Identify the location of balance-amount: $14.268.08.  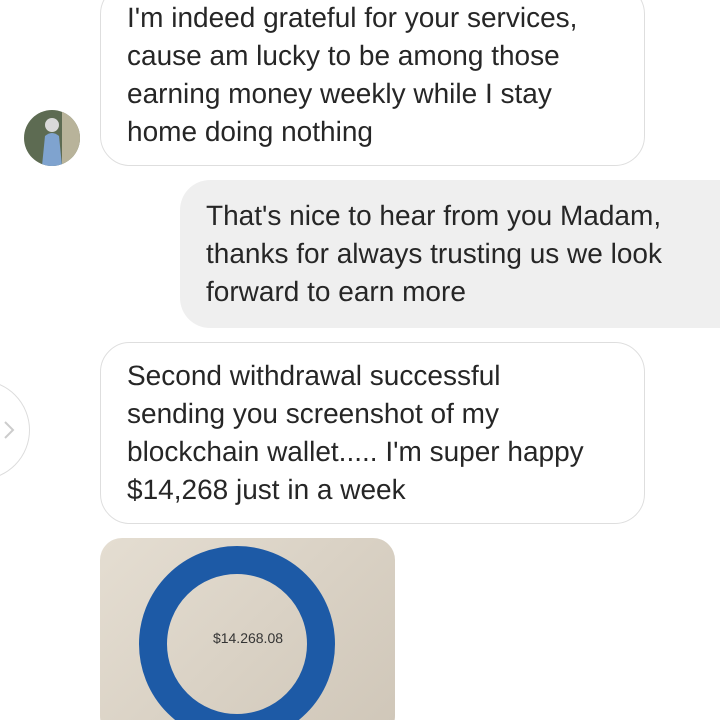
(248, 638).